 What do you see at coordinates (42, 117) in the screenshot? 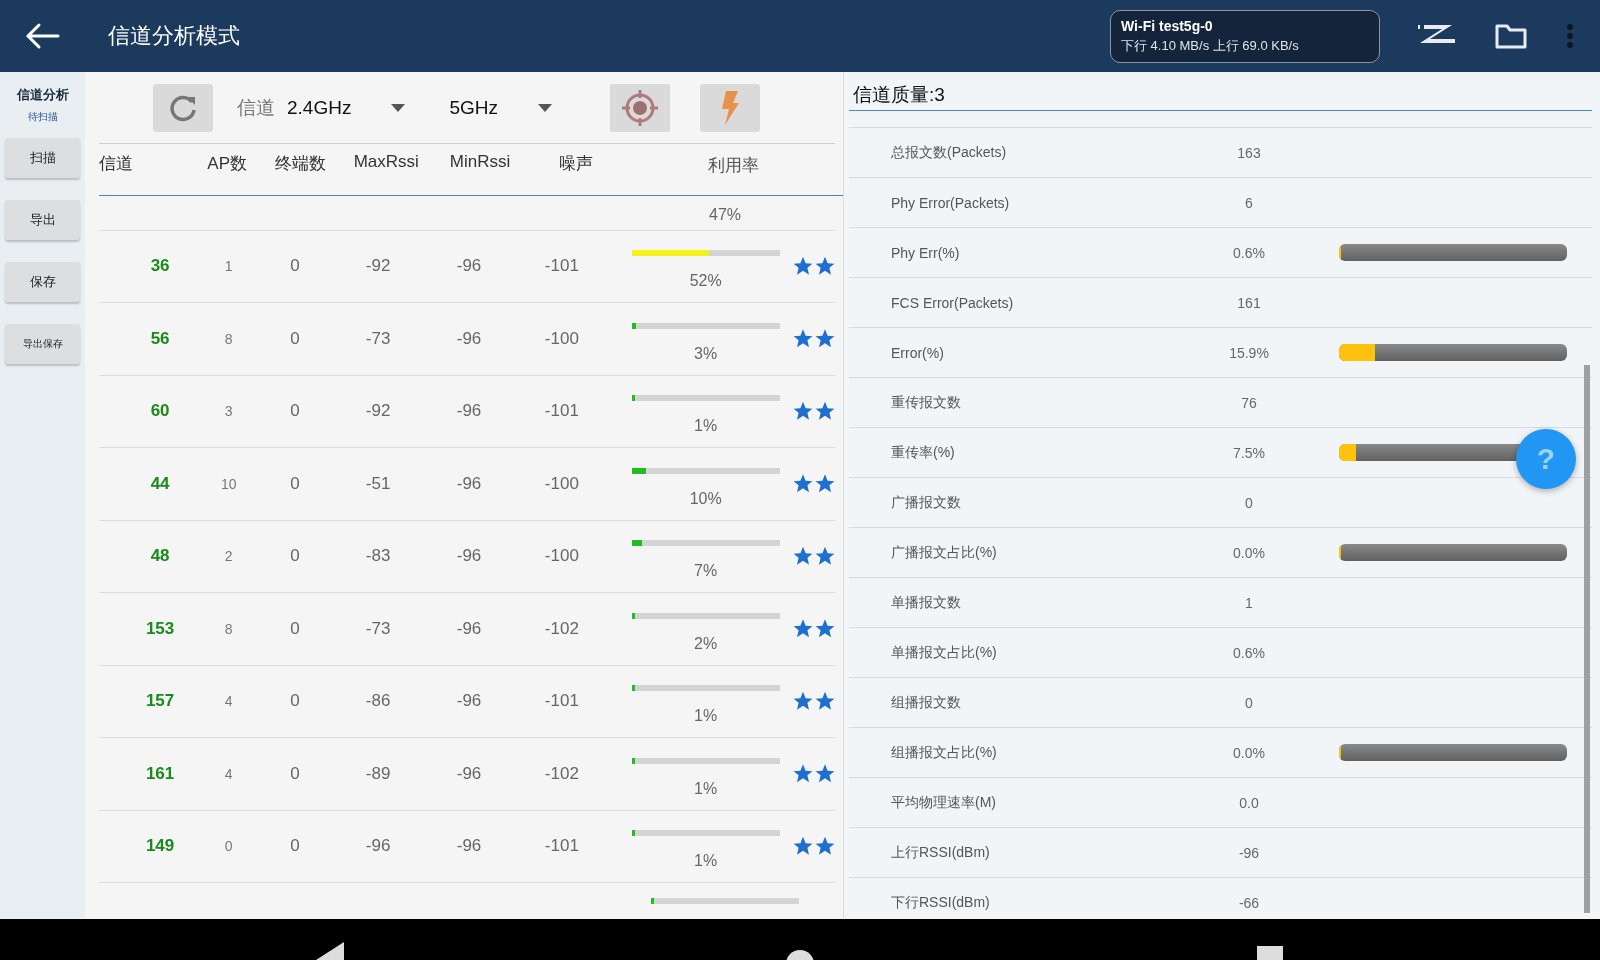
I see `scan-status: 待扫描` at bounding box center [42, 117].